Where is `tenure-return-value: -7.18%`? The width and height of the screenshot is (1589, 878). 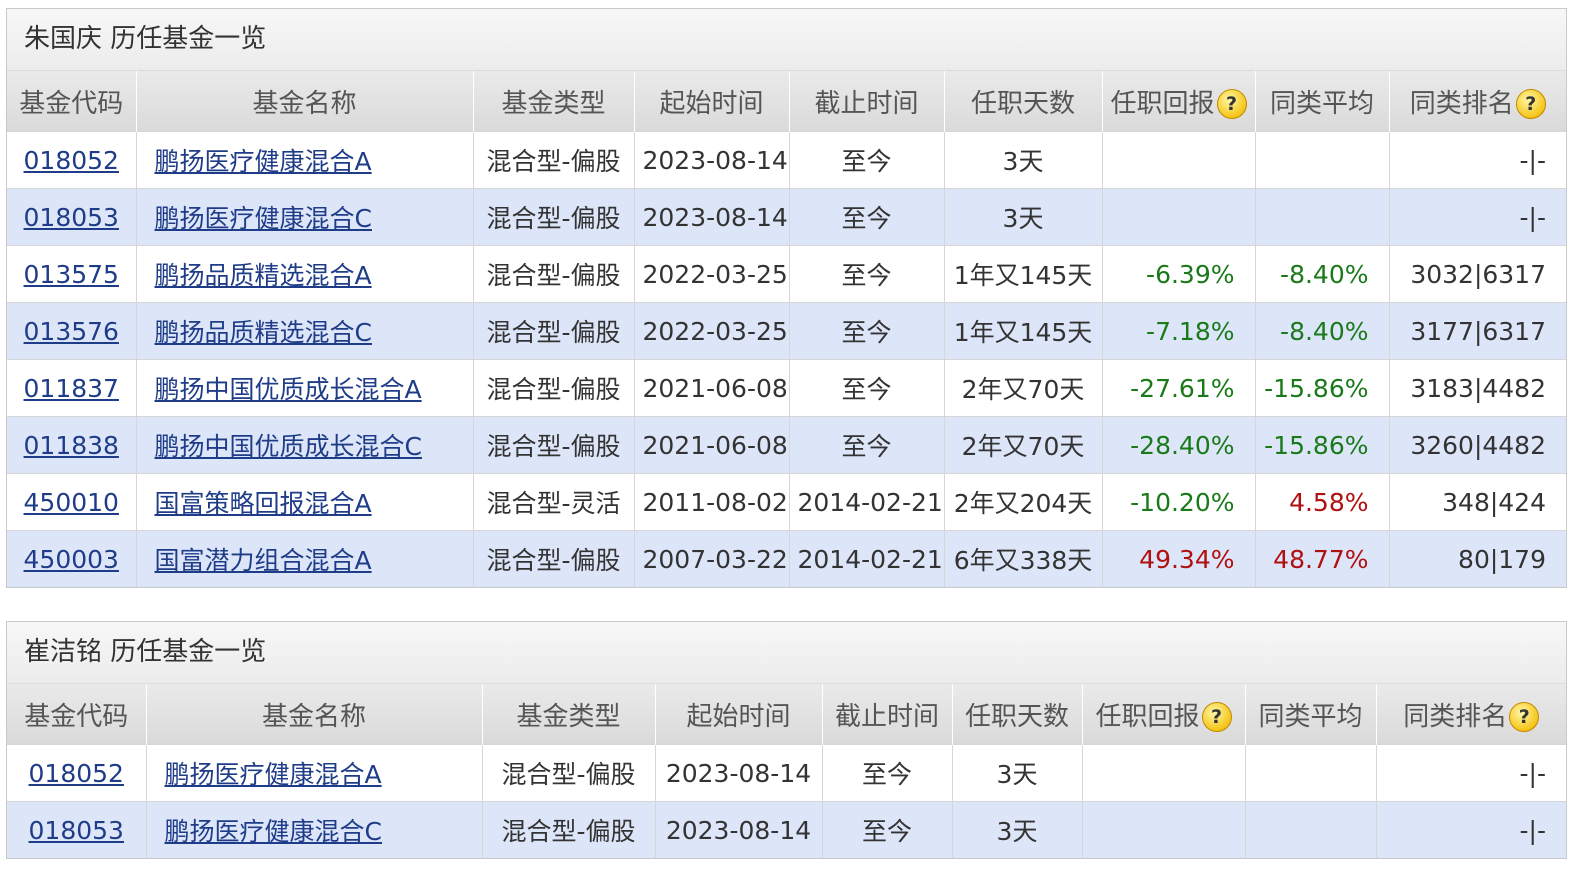
tenure-return-value: -7.18% is located at coordinates (1190, 331).